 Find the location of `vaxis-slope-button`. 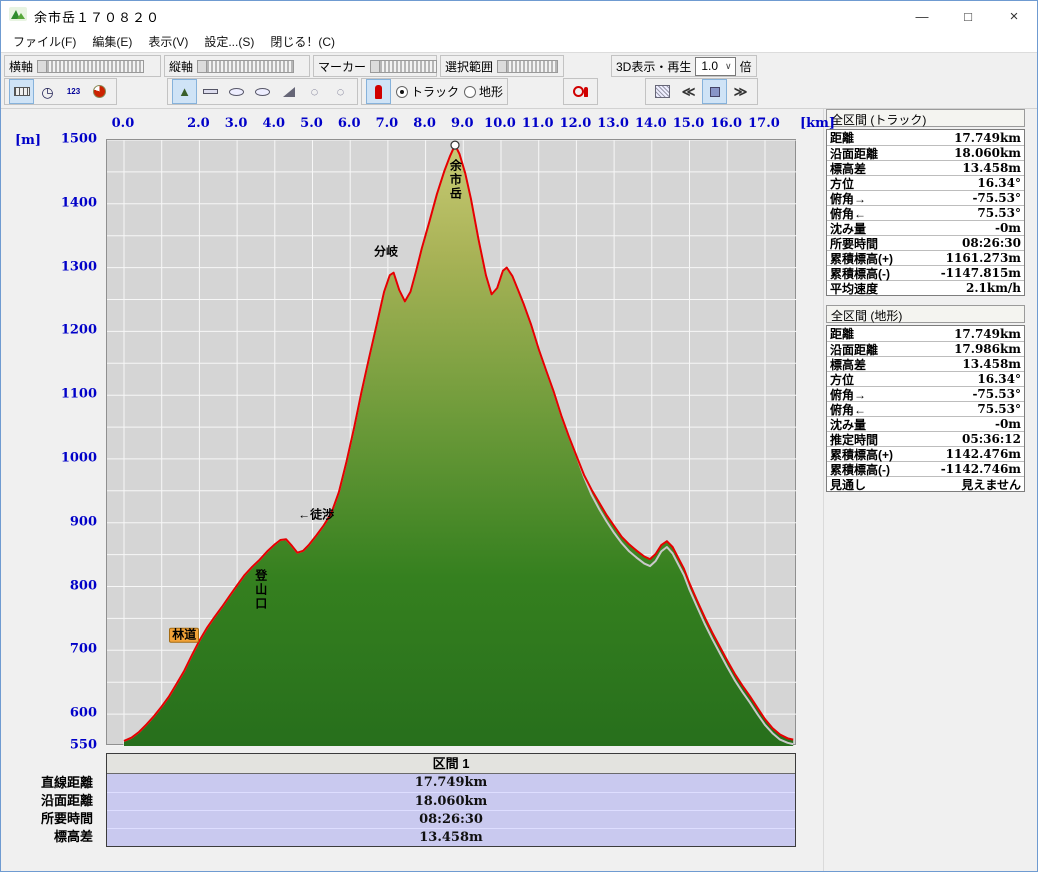

vaxis-slope-button is located at coordinates (288, 91).